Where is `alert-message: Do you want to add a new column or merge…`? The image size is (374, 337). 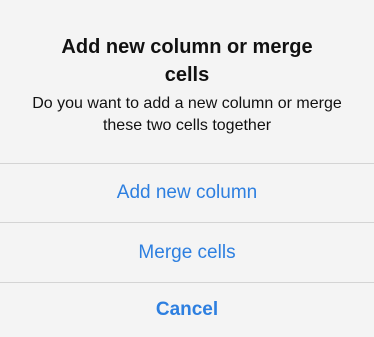
alert-message: Do you want to add a new column or merge… is located at coordinates (187, 114).